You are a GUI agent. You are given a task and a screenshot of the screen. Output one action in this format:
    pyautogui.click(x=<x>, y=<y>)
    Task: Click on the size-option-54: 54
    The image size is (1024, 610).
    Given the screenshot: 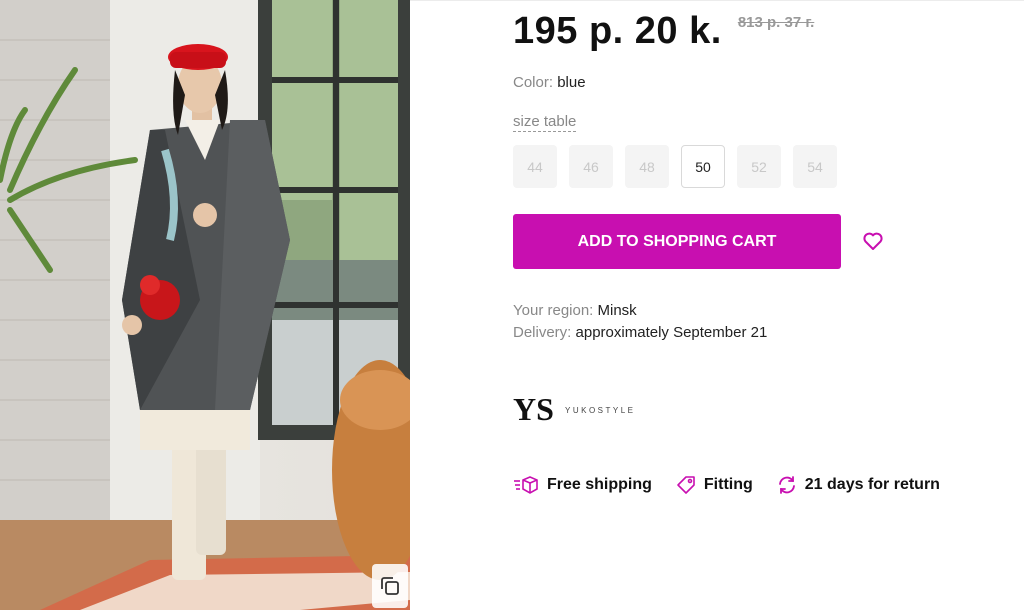 What is the action you would take?
    pyautogui.click(x=815, y=166)
    